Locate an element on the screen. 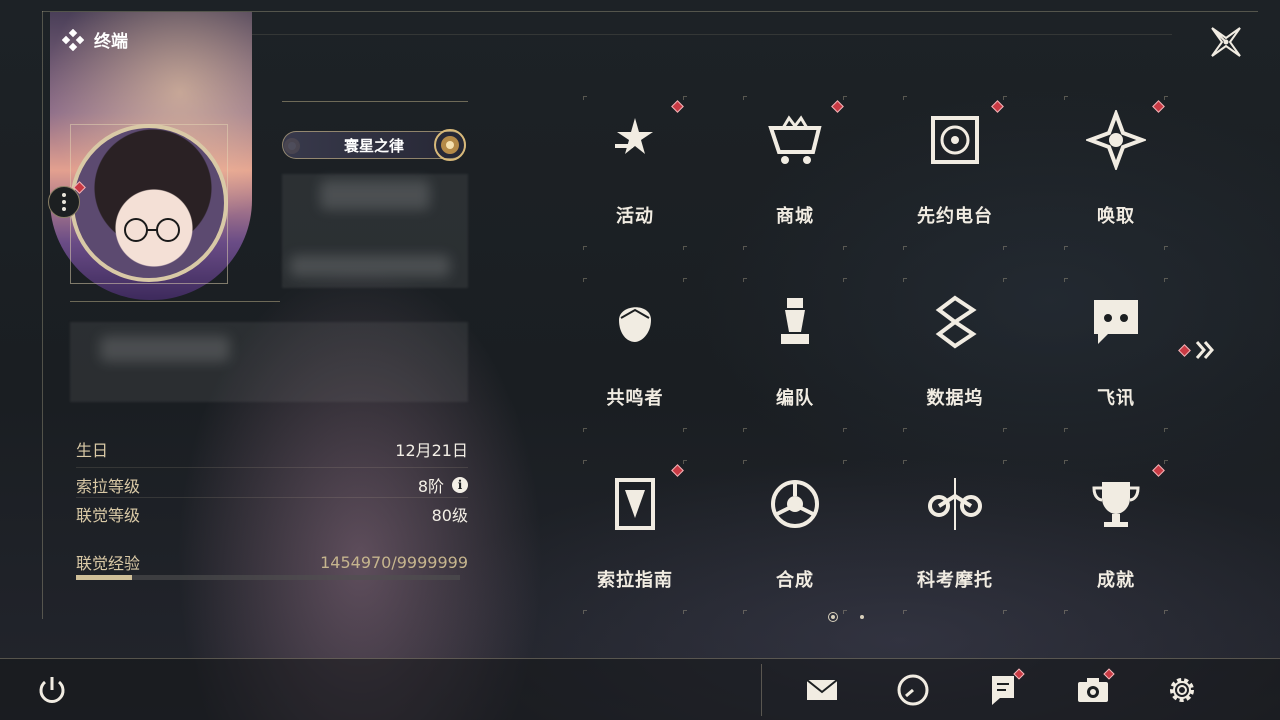  menu-item-label: 唤取 is located at coordinates (1116, 216).